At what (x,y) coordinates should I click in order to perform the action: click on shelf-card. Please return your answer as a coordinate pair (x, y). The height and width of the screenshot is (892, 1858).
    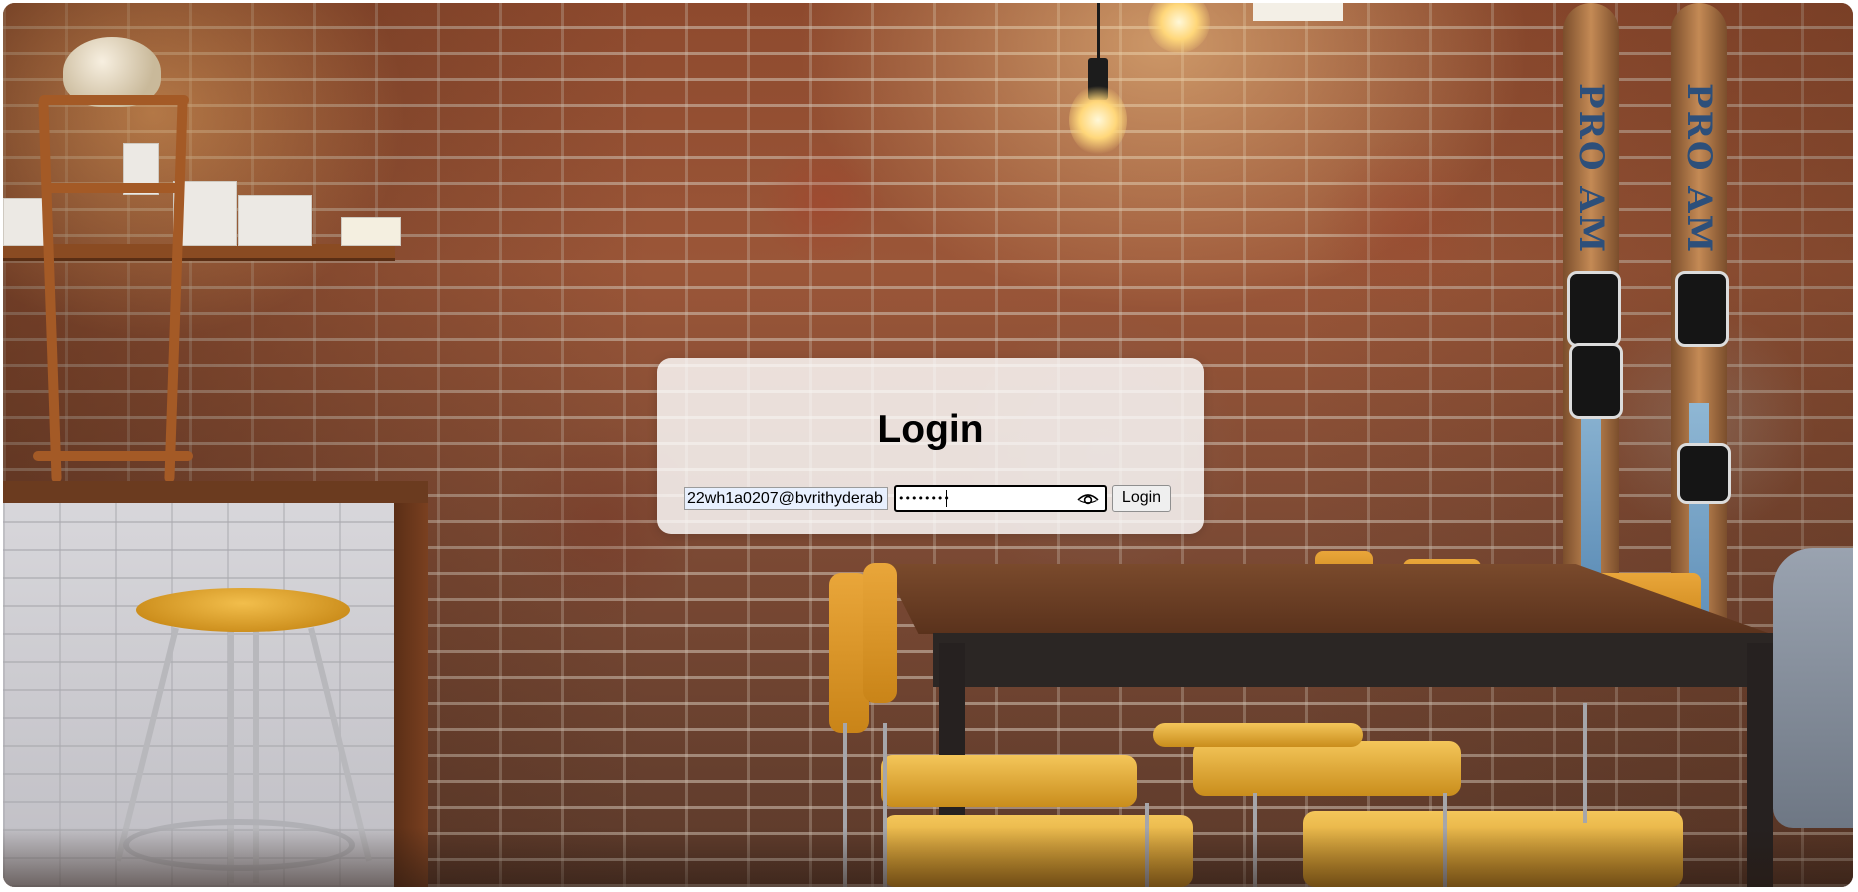
    Looking at the image, I should click on (371, 231).